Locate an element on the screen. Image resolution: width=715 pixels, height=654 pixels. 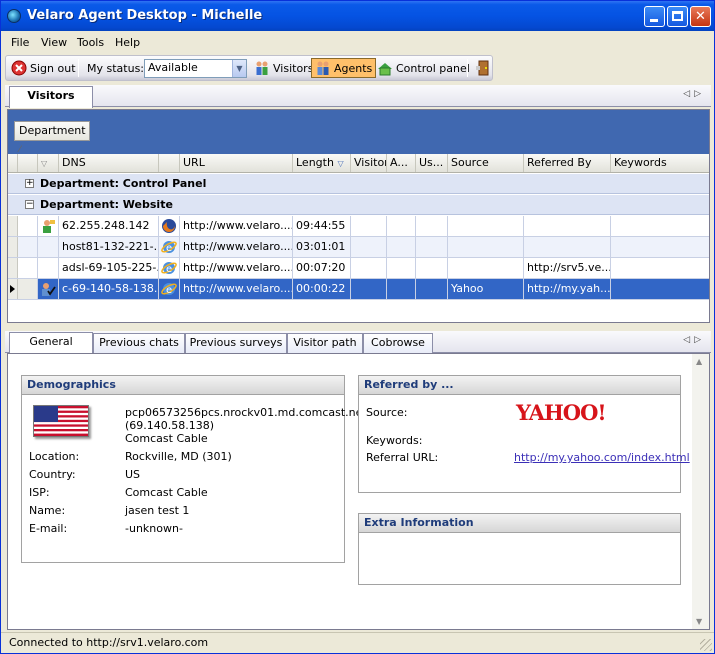
maximize-button is located at coordinates (677, 16).